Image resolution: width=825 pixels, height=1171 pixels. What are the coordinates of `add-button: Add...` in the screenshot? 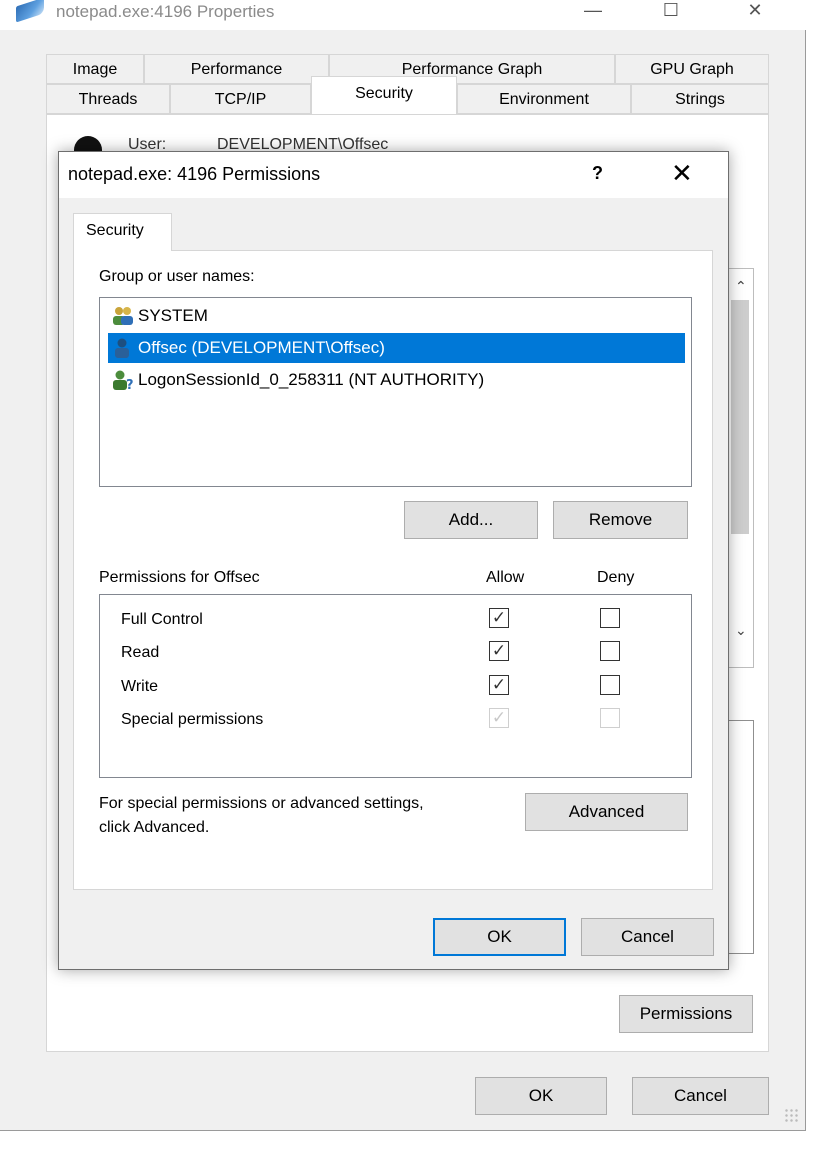 It's located at (471, 520).